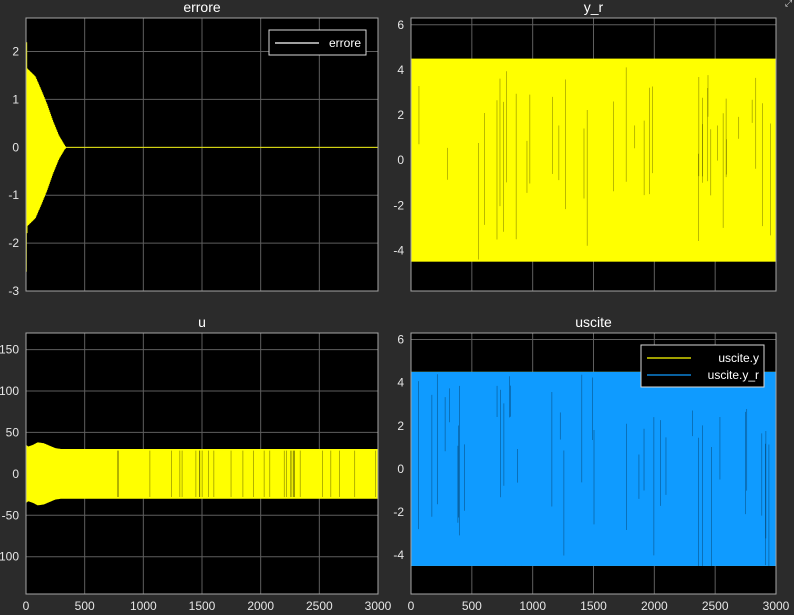 This screenshot has width=794, height=615. I want to click on chart-title: uscite, so click(593, 322).